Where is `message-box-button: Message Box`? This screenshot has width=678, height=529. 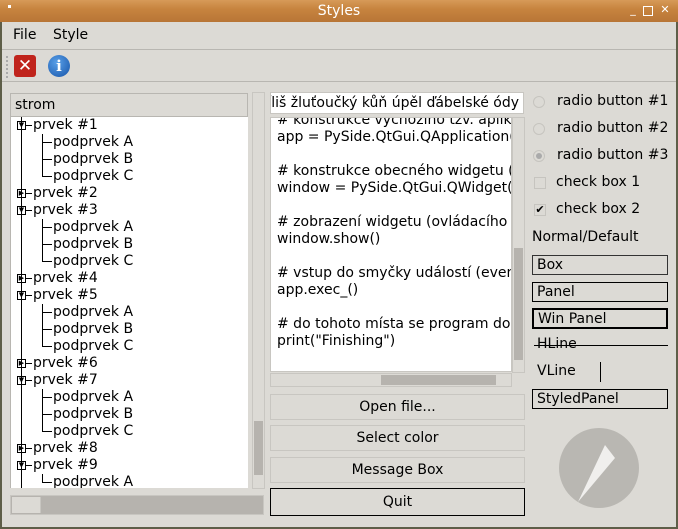 message-box-button: Message Box is located at coordinates (397, 470).